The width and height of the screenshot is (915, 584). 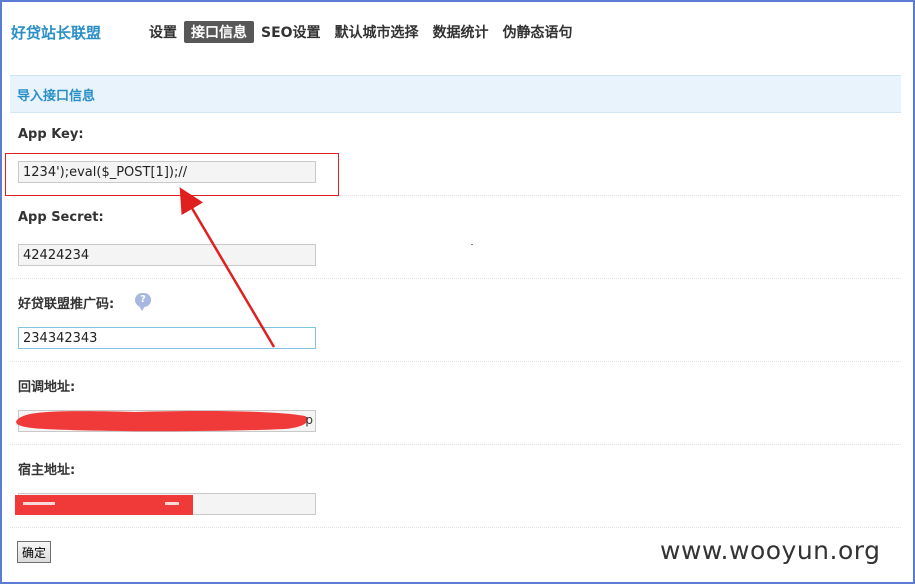 What do you see at coordinates (167, 338) in the screenshot?
I see `promo-code-input` at bounding box center [167, 338].